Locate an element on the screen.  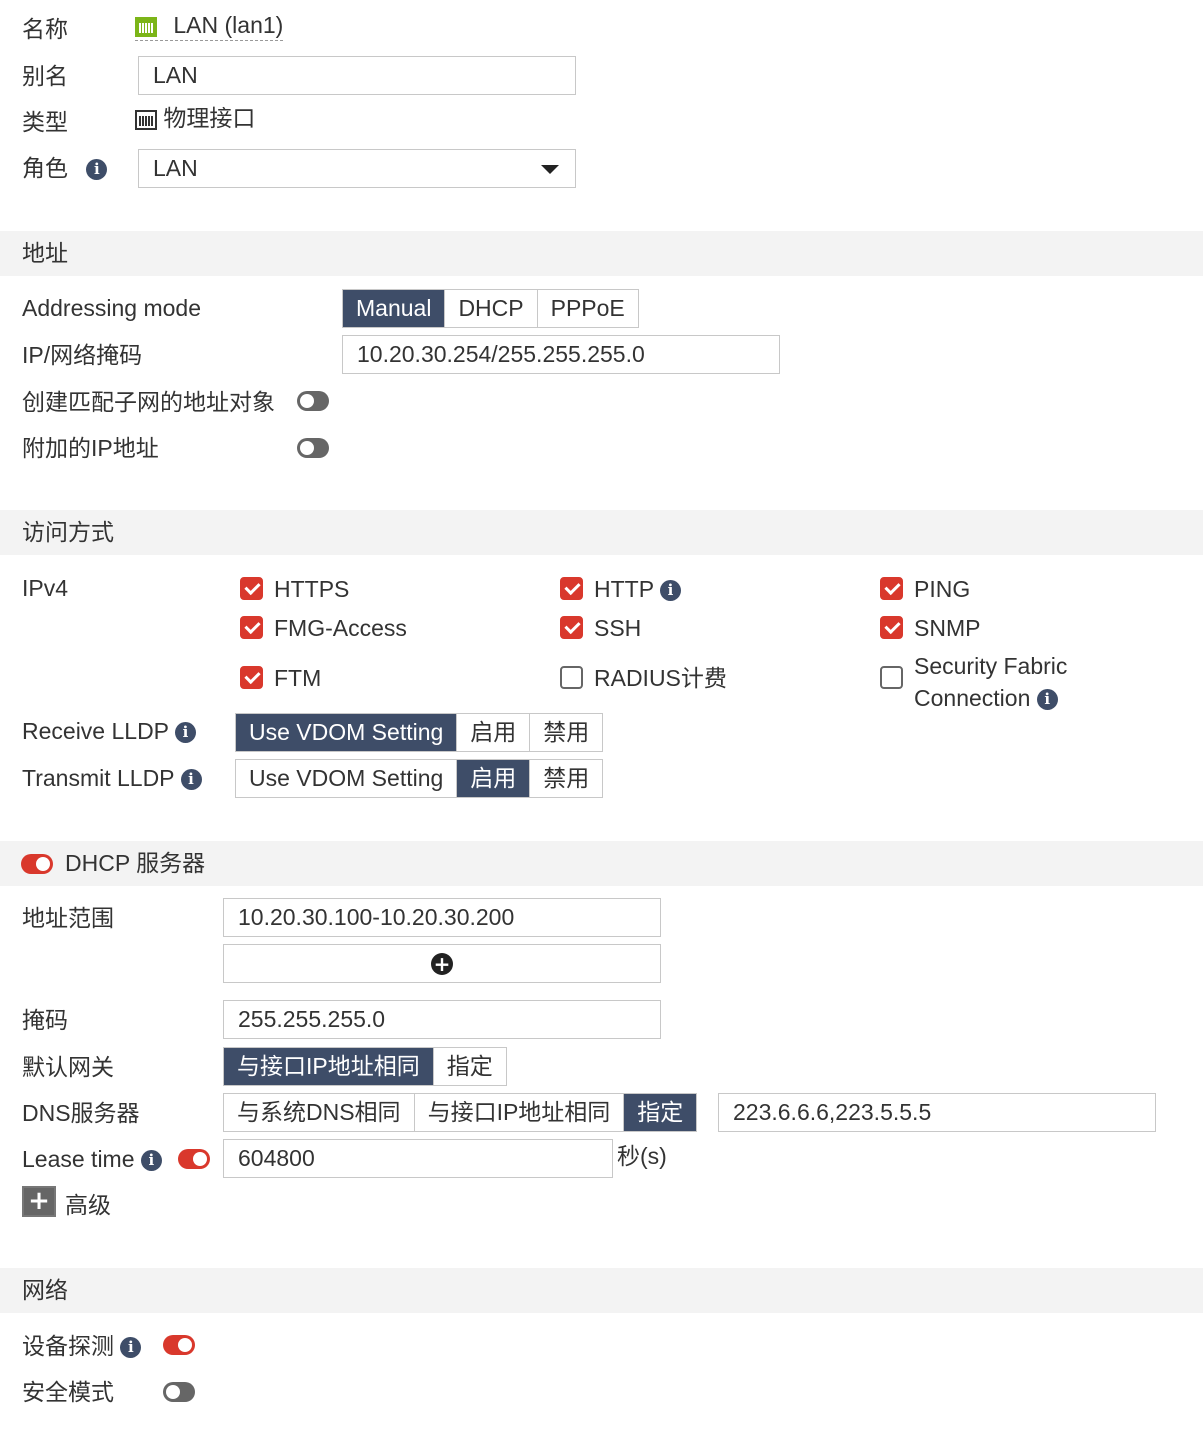
secondary-ip-toggle is located at coordinates (313, 448).